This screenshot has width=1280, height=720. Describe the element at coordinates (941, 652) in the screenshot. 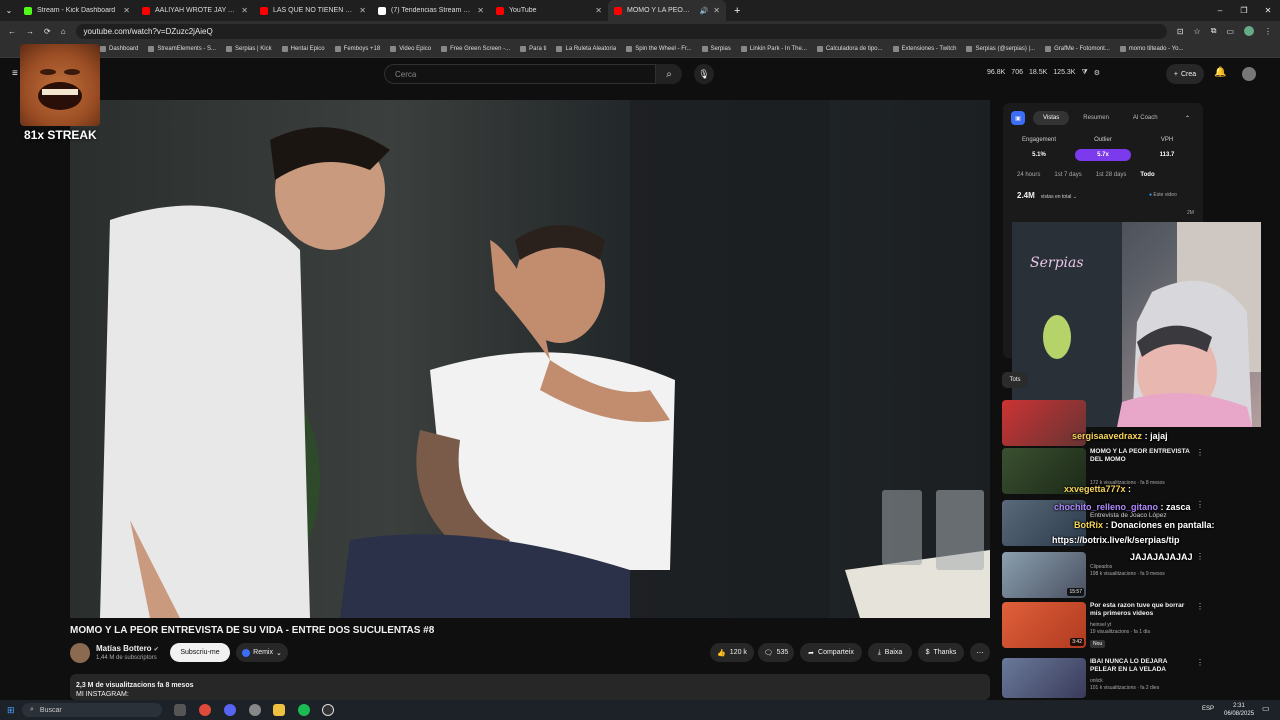

I see `thanks-button: $ Thanks` at that location.